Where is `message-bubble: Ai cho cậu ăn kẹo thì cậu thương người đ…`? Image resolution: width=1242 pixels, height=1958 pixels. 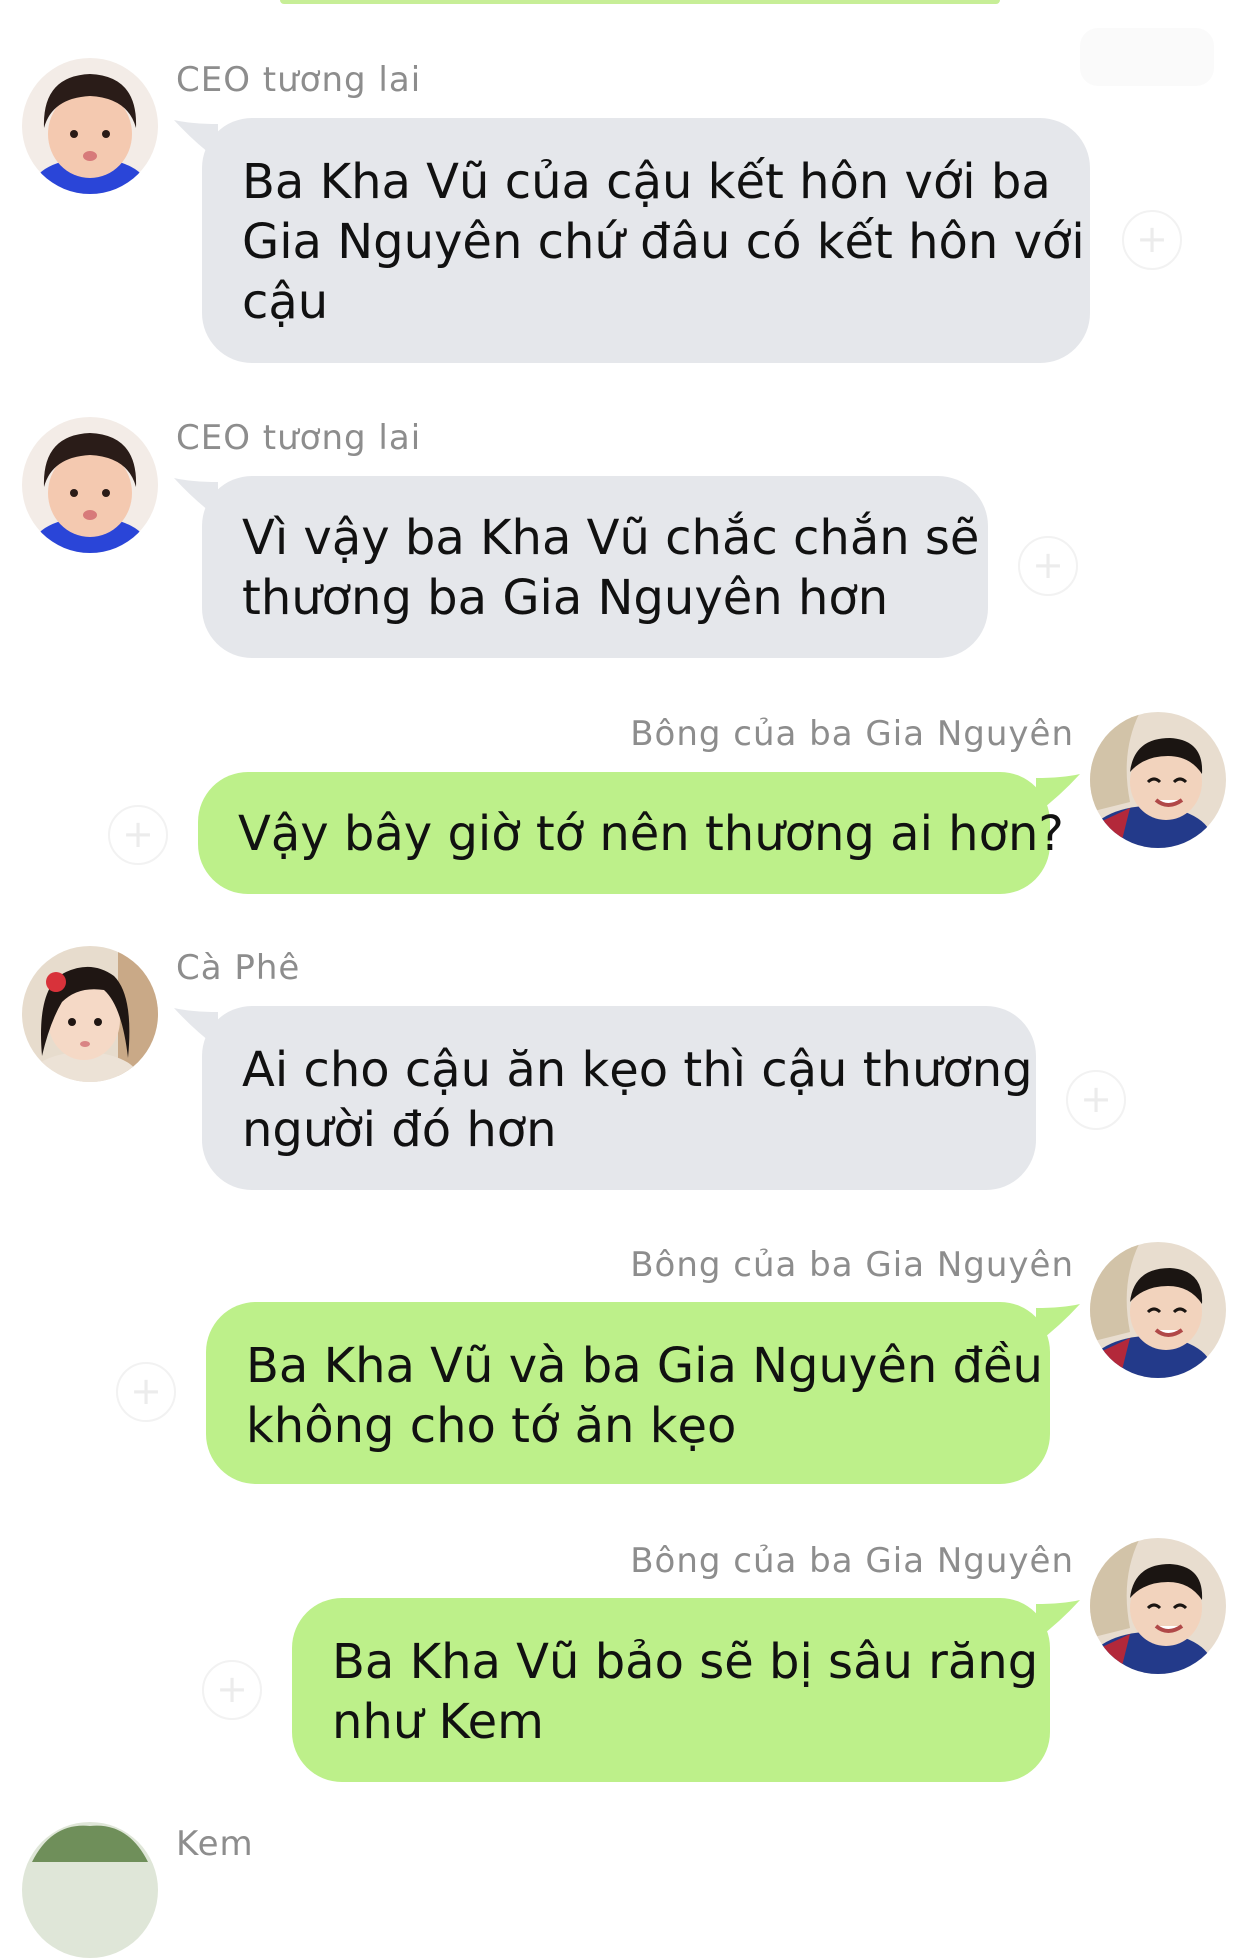 message-bubble: Ai cho cậu ăn kẹo thì cậu thương người đ… is located at coordinates (619, 1098).